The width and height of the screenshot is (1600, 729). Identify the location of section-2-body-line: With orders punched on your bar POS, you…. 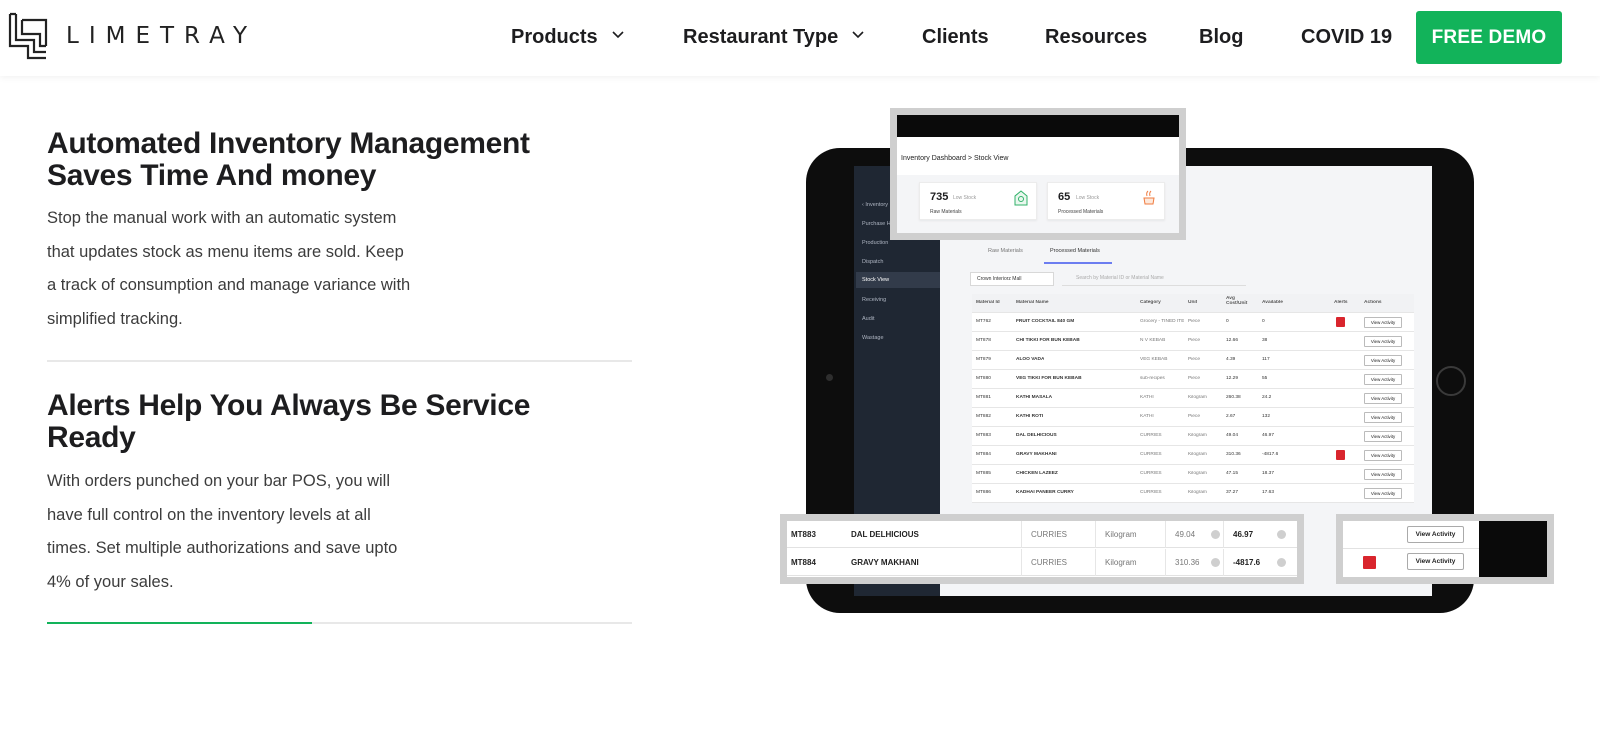
(218, 481).